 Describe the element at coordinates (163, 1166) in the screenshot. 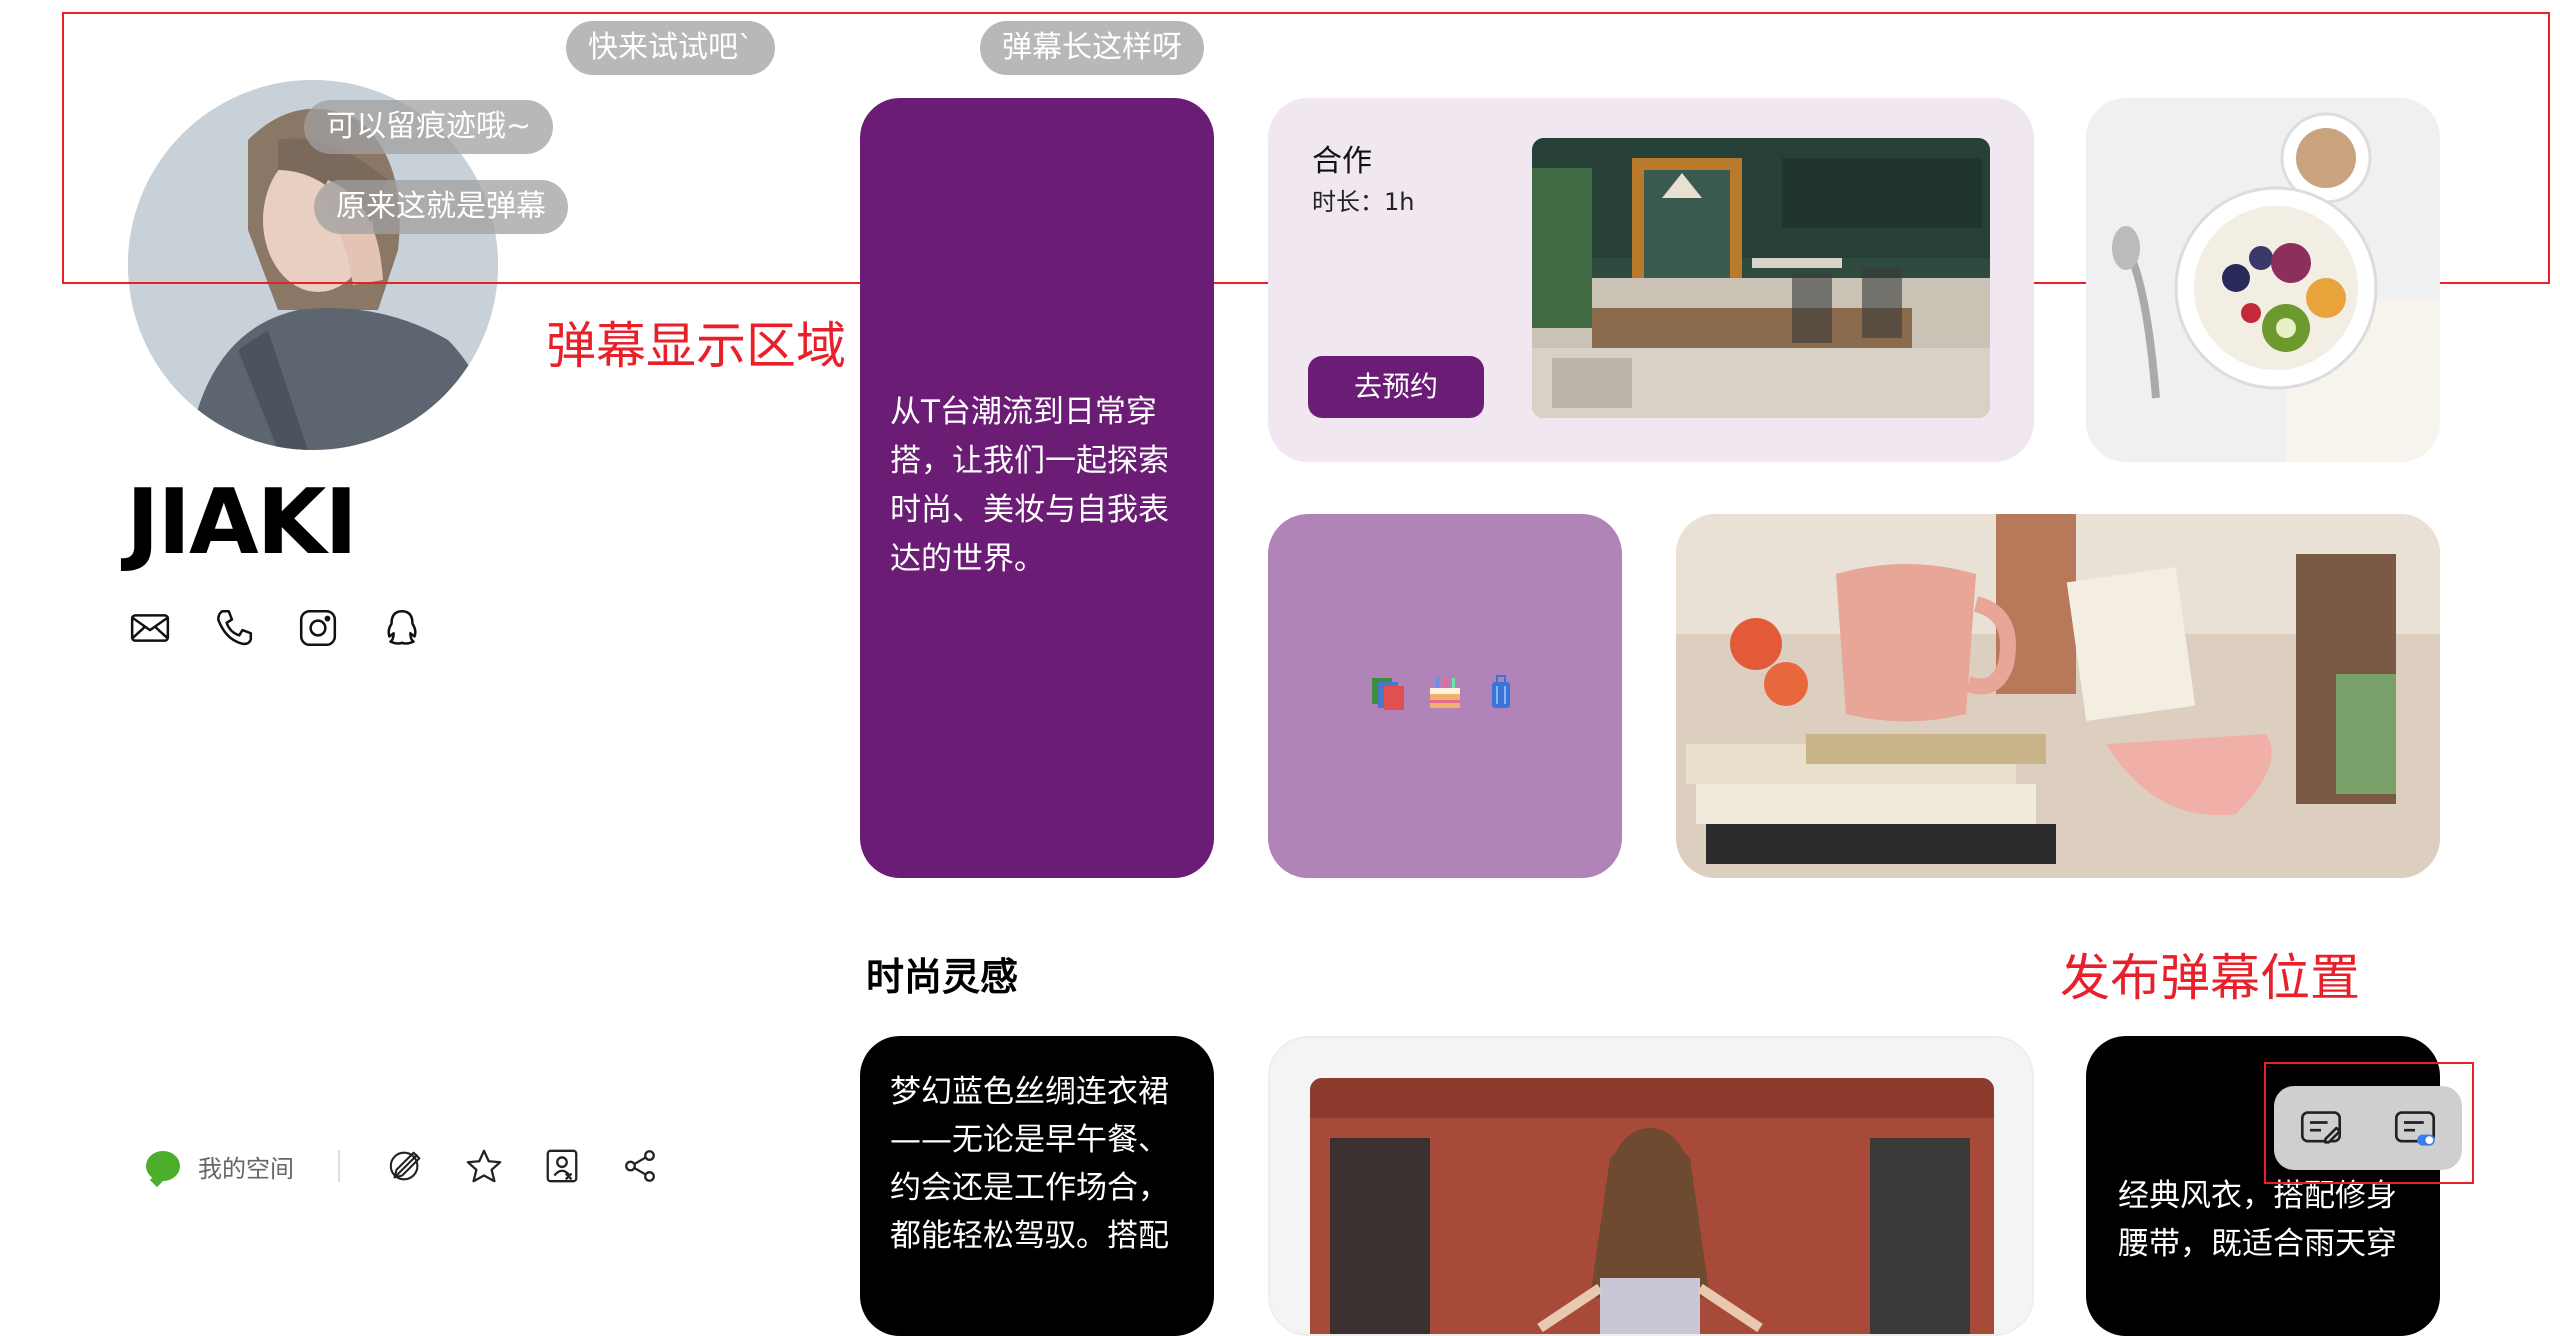

I see `wechat-icon` at that location.